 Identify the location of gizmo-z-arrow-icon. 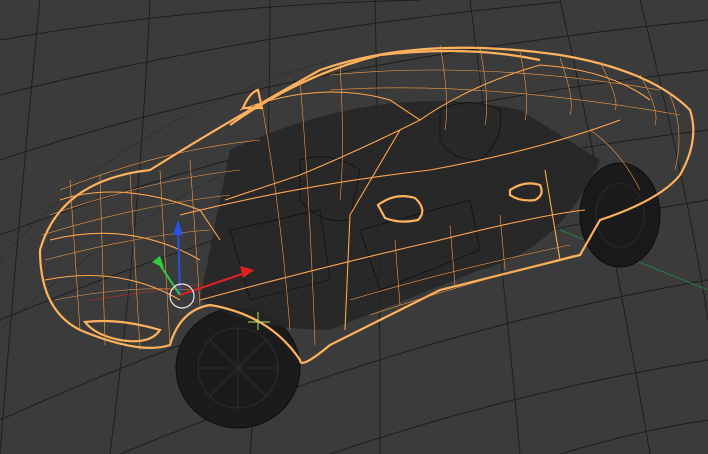
(178, 227).